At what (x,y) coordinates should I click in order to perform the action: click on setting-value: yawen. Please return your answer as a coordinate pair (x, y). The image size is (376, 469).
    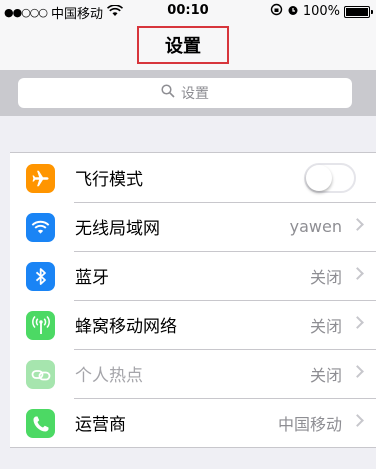
    Looking at the image, I should click on (315, 226).